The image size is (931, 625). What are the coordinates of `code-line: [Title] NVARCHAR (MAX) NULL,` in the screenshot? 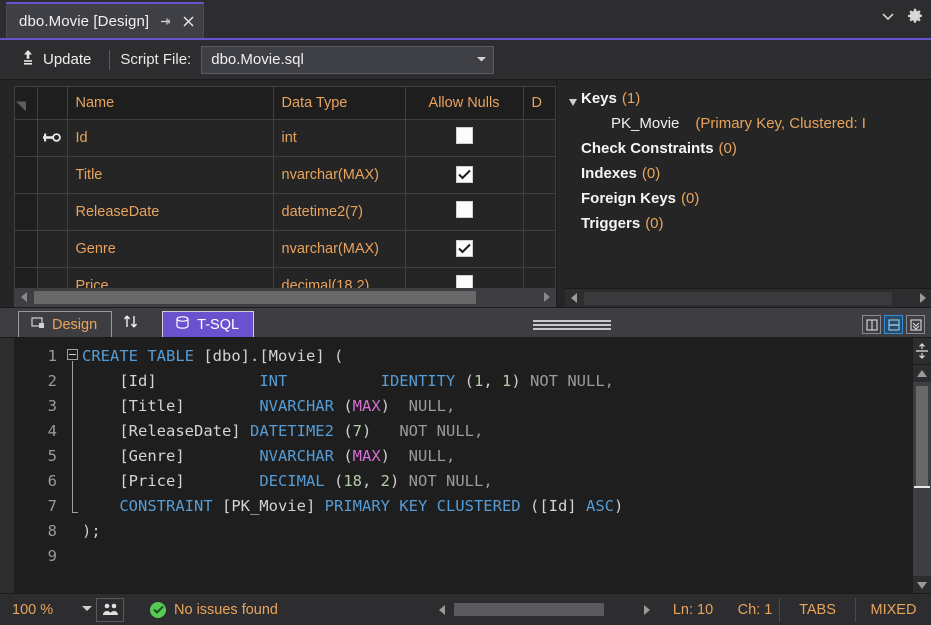 It's located at (497, 406).